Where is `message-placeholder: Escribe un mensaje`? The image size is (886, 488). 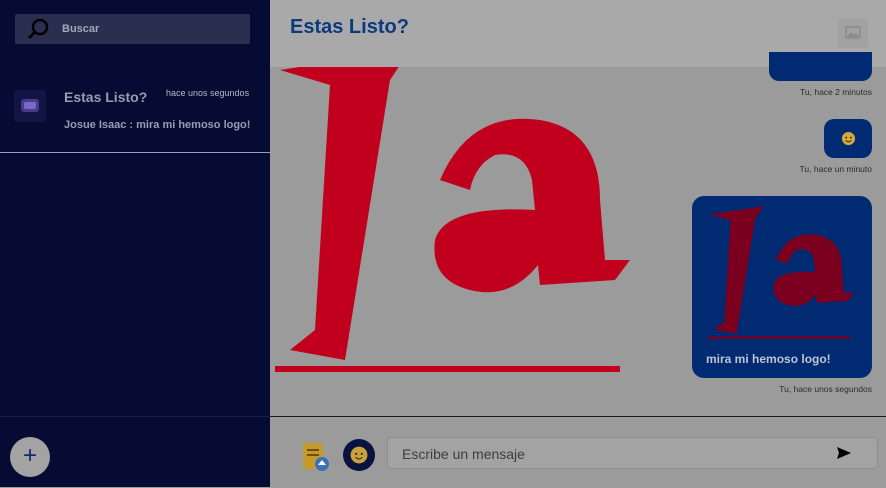 message-placeholder: Escribe un mensaje is located at coordinates (463, 454).